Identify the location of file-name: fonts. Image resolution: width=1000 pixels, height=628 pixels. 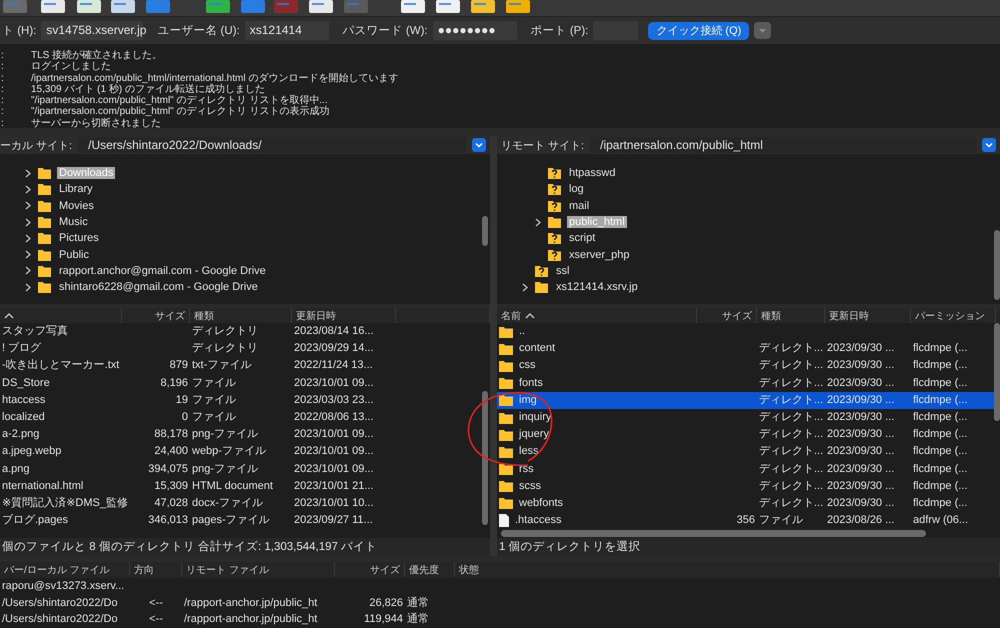
(531, 383).